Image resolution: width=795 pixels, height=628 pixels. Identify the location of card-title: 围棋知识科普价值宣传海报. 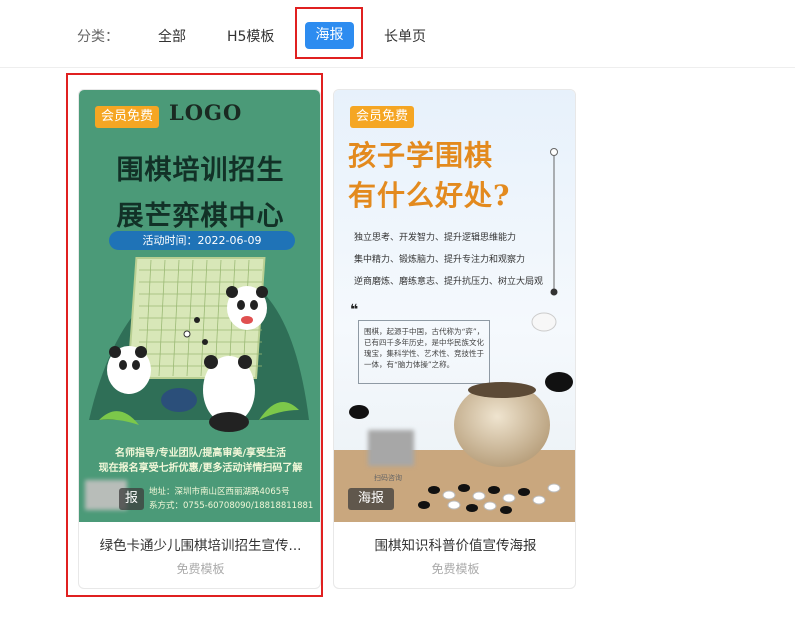
(454, 544).